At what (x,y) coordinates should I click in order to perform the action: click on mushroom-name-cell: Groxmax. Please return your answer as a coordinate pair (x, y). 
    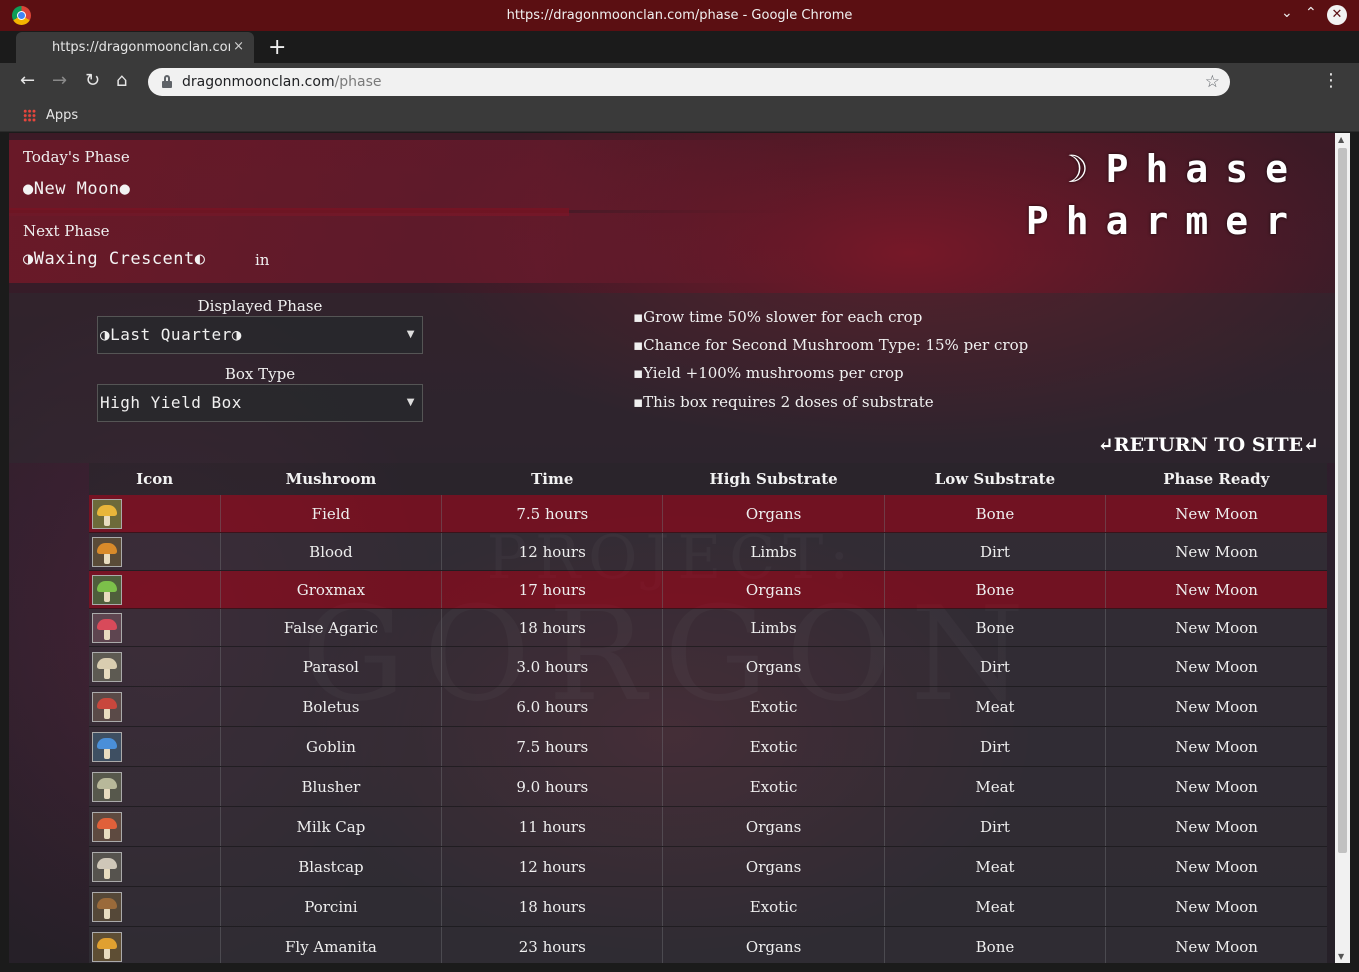
    Looking at the image, I should click on (330, 589).